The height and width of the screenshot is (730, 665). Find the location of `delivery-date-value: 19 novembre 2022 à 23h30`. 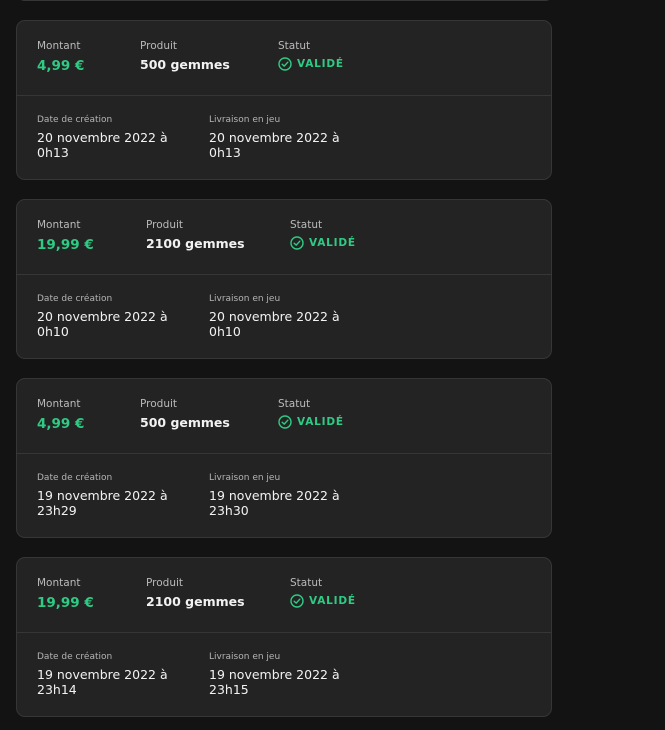

delivery-date-value: 19 novembre 2022 à 23h30 is located at coordinates (274, 503).